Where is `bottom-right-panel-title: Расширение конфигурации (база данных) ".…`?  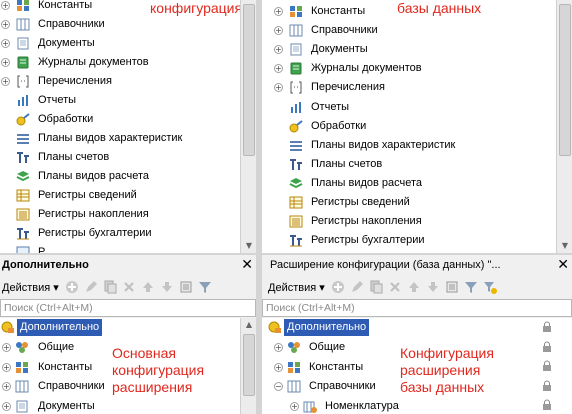
bottom-right-panel-title: Расширение конфигурации (база данных) ".… is located at coordinates (417, 265).